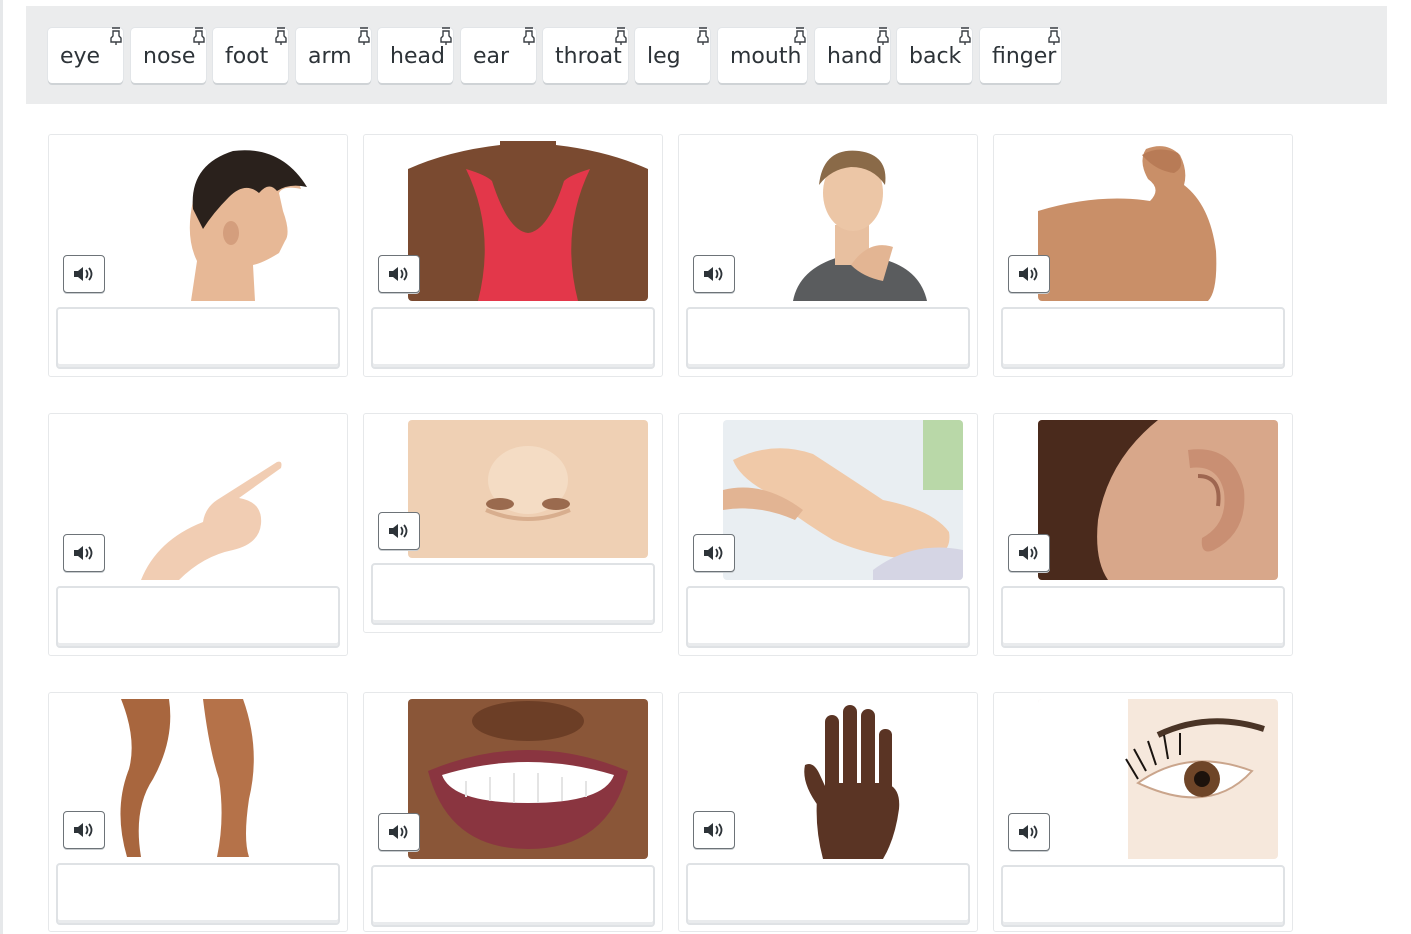  I want to click on word-chip-back: back, so click(934, 55).